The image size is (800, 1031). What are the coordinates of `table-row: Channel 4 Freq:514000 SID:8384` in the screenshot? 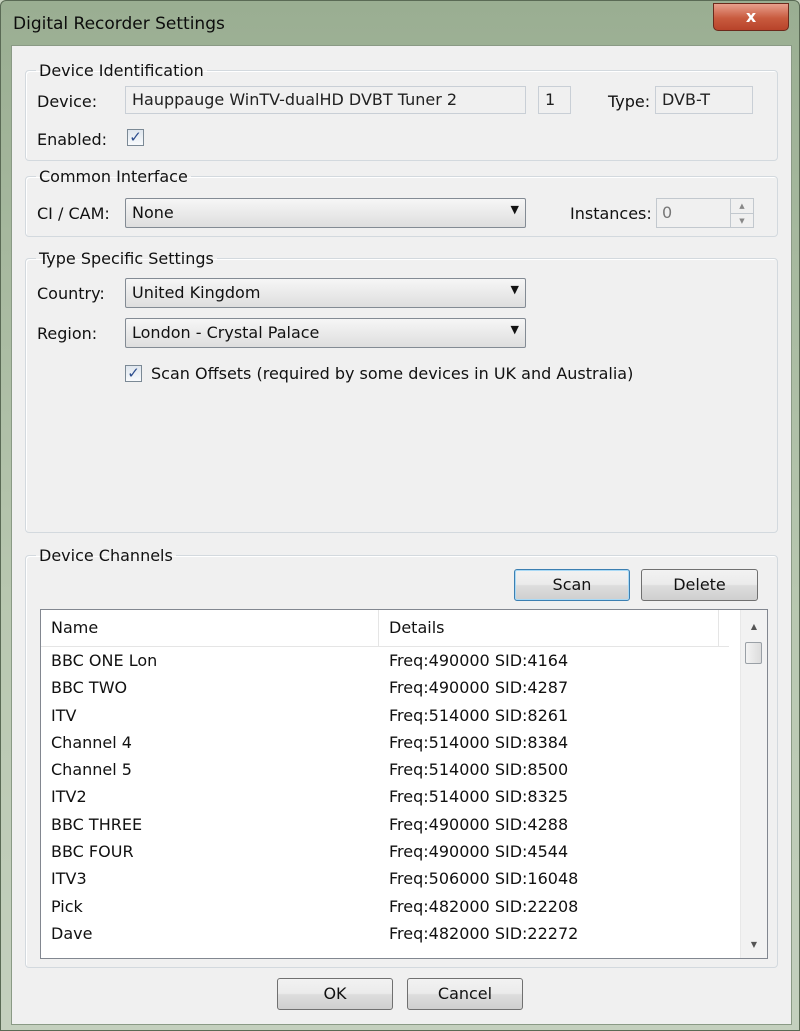 It's located at (385, 742).